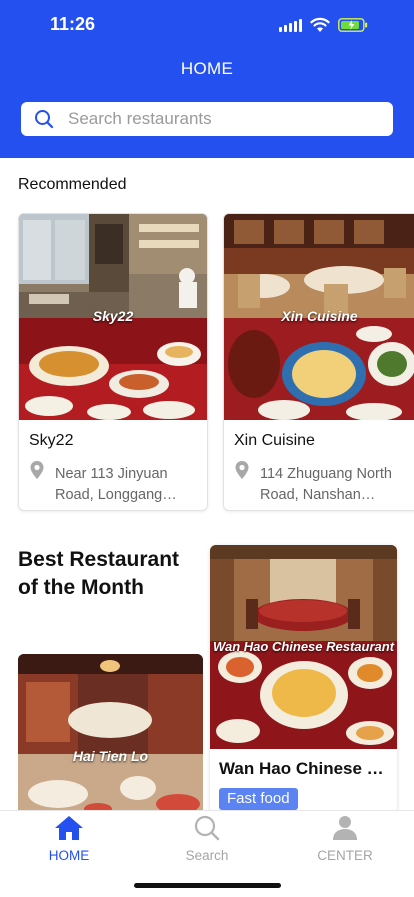 This screenshot has width=414, height=897. I want to click on category-tag: Fast food, so click(258, 799).